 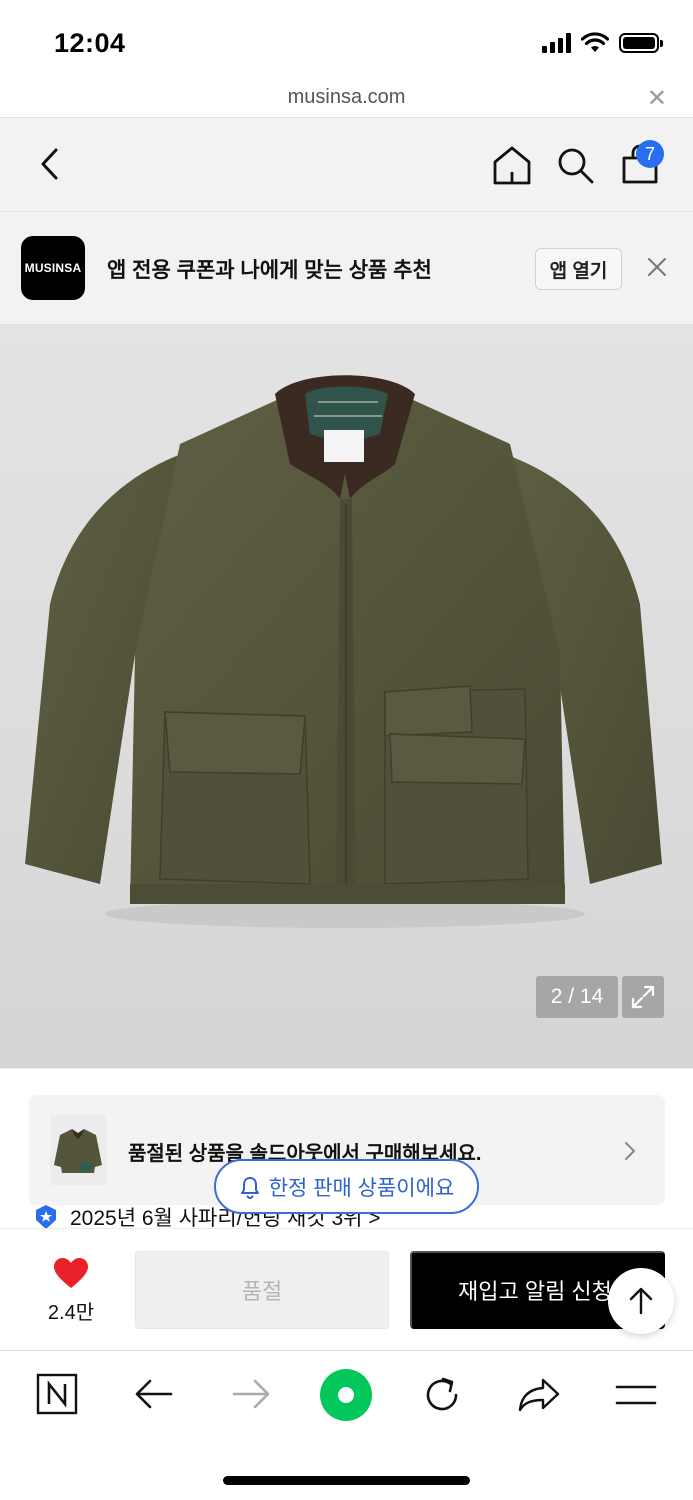 I want to click on limited-sale-text: 한정 판매 상품이에요, so click(x=361, y=1188).